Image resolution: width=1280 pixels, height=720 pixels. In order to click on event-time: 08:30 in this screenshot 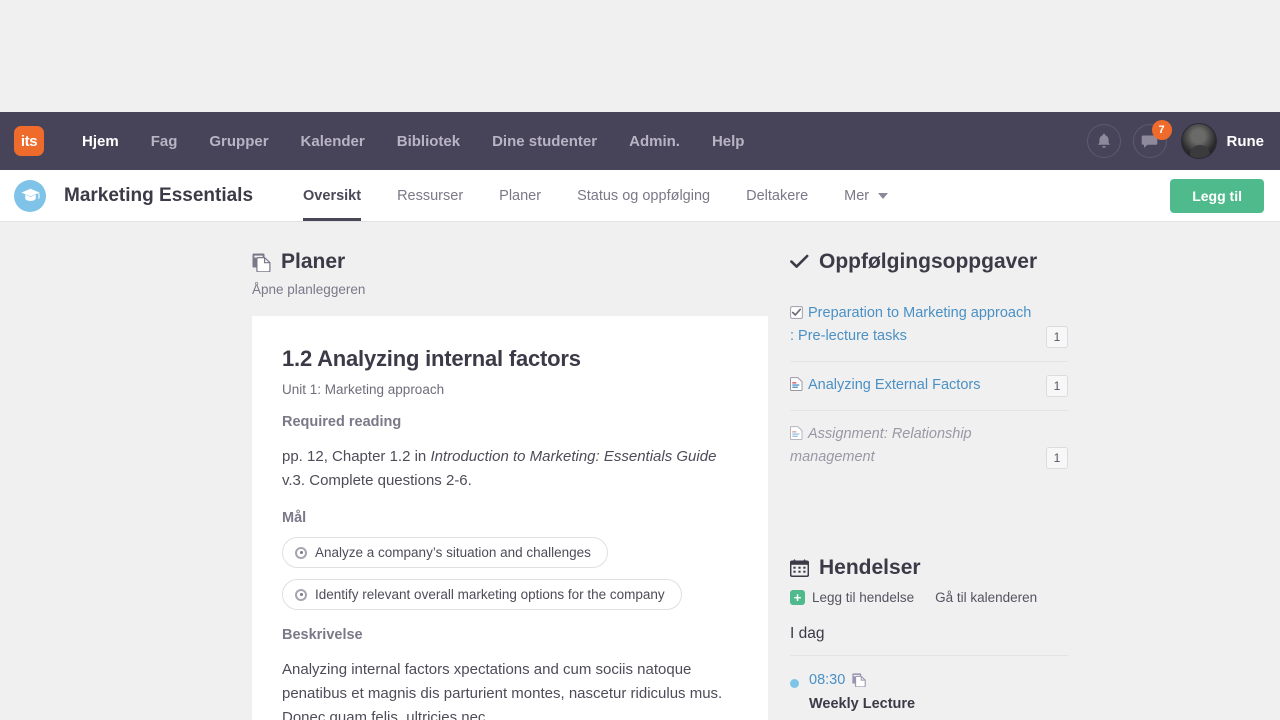, I will do `click(827, 680)`.